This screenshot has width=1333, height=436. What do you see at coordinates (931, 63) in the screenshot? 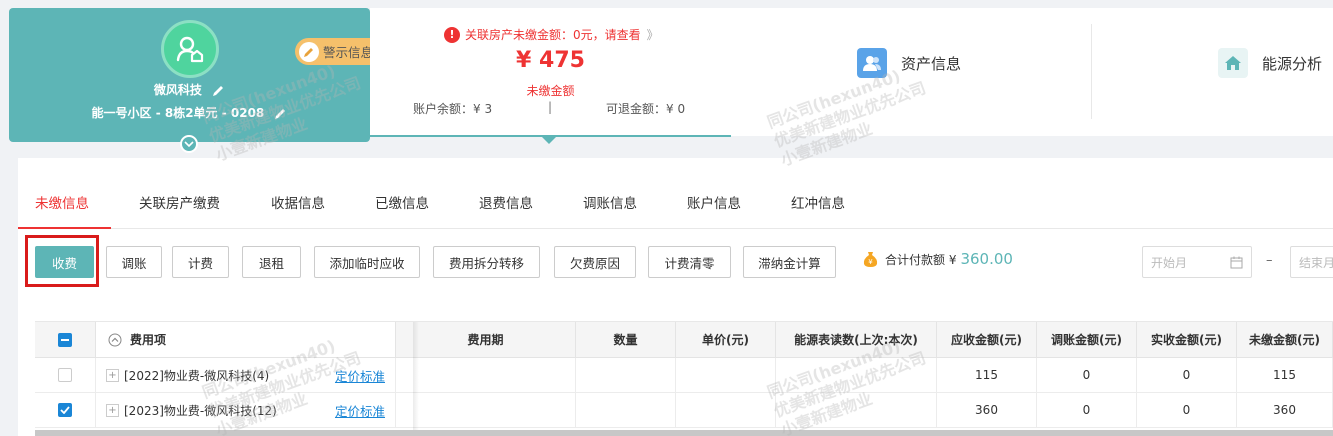
I see `asset-info-label: 资产信息` at bounding box center [931, 63].